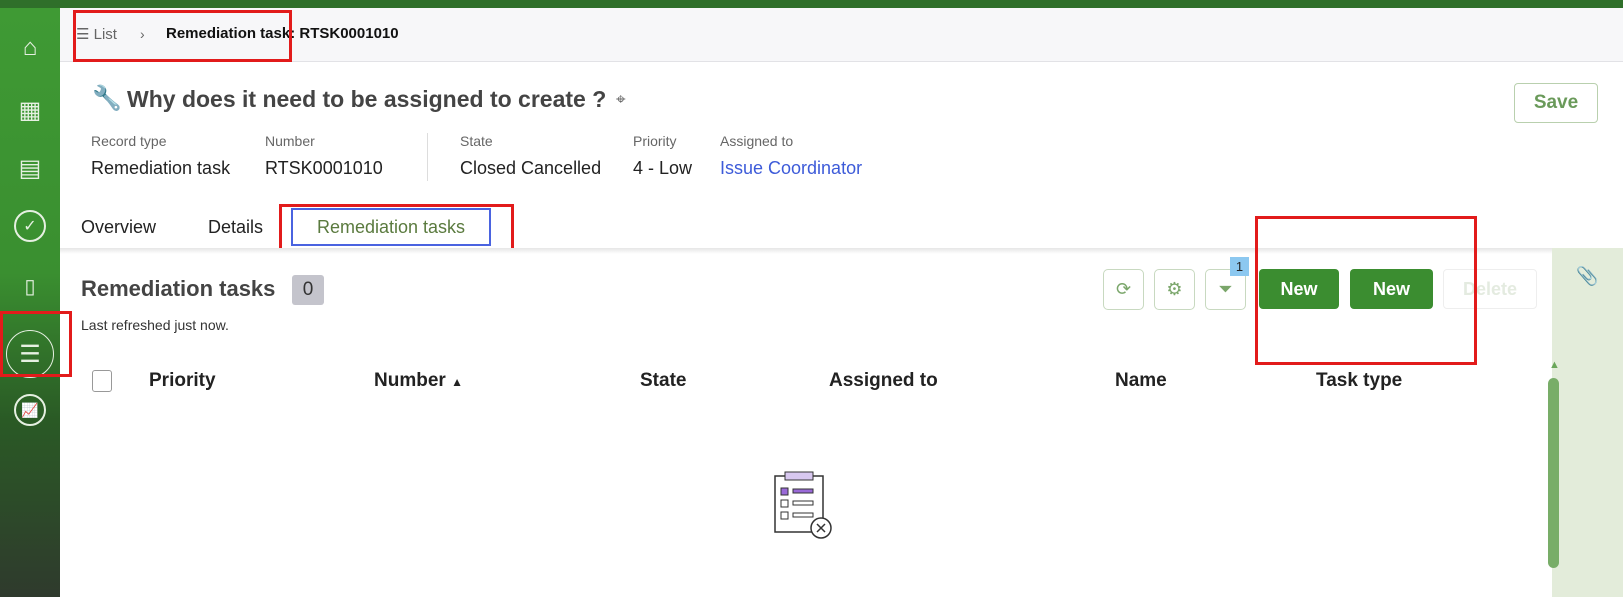 The height and width of the screenshot is (597, 1623). I want to click on analytics-icon: 📈, so click(30, 410).